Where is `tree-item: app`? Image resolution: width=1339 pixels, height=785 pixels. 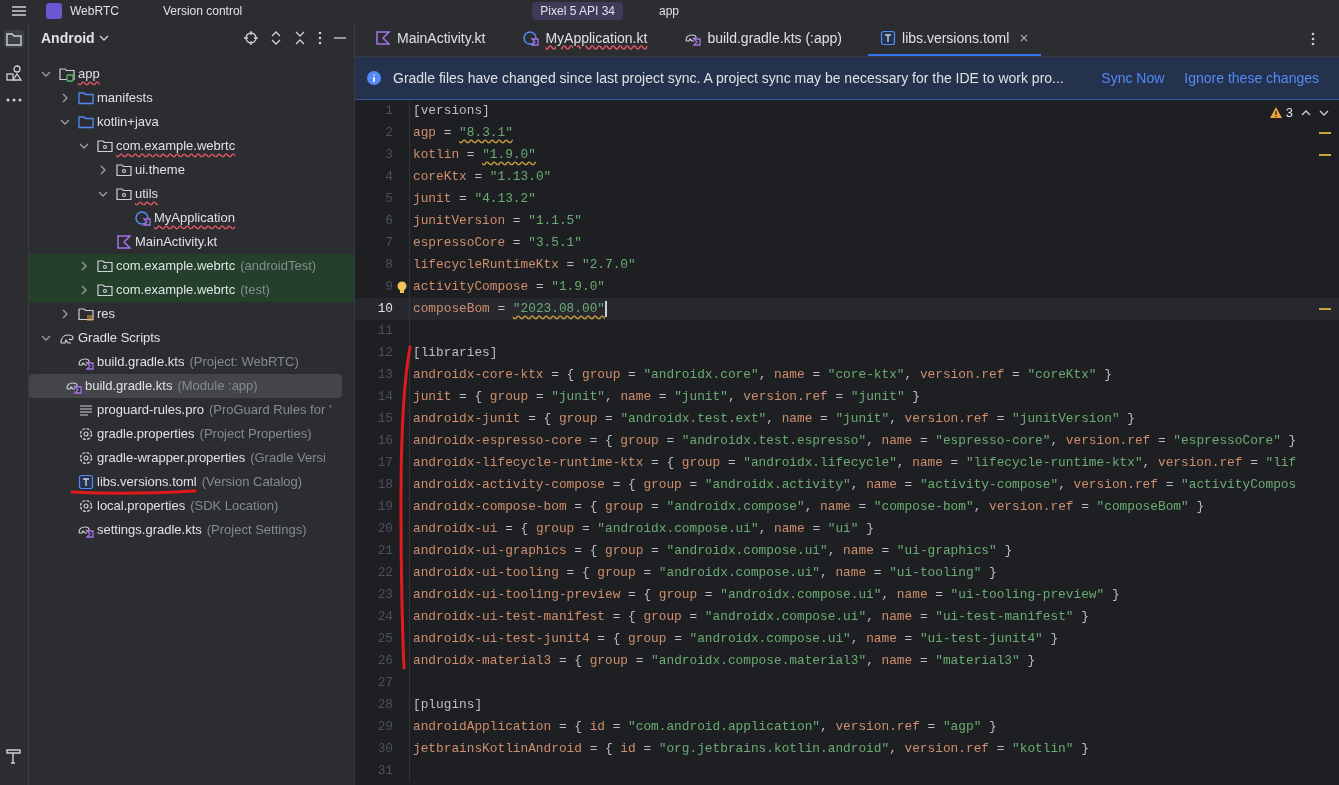 tree-item: app is located at coordinates (191, 74).